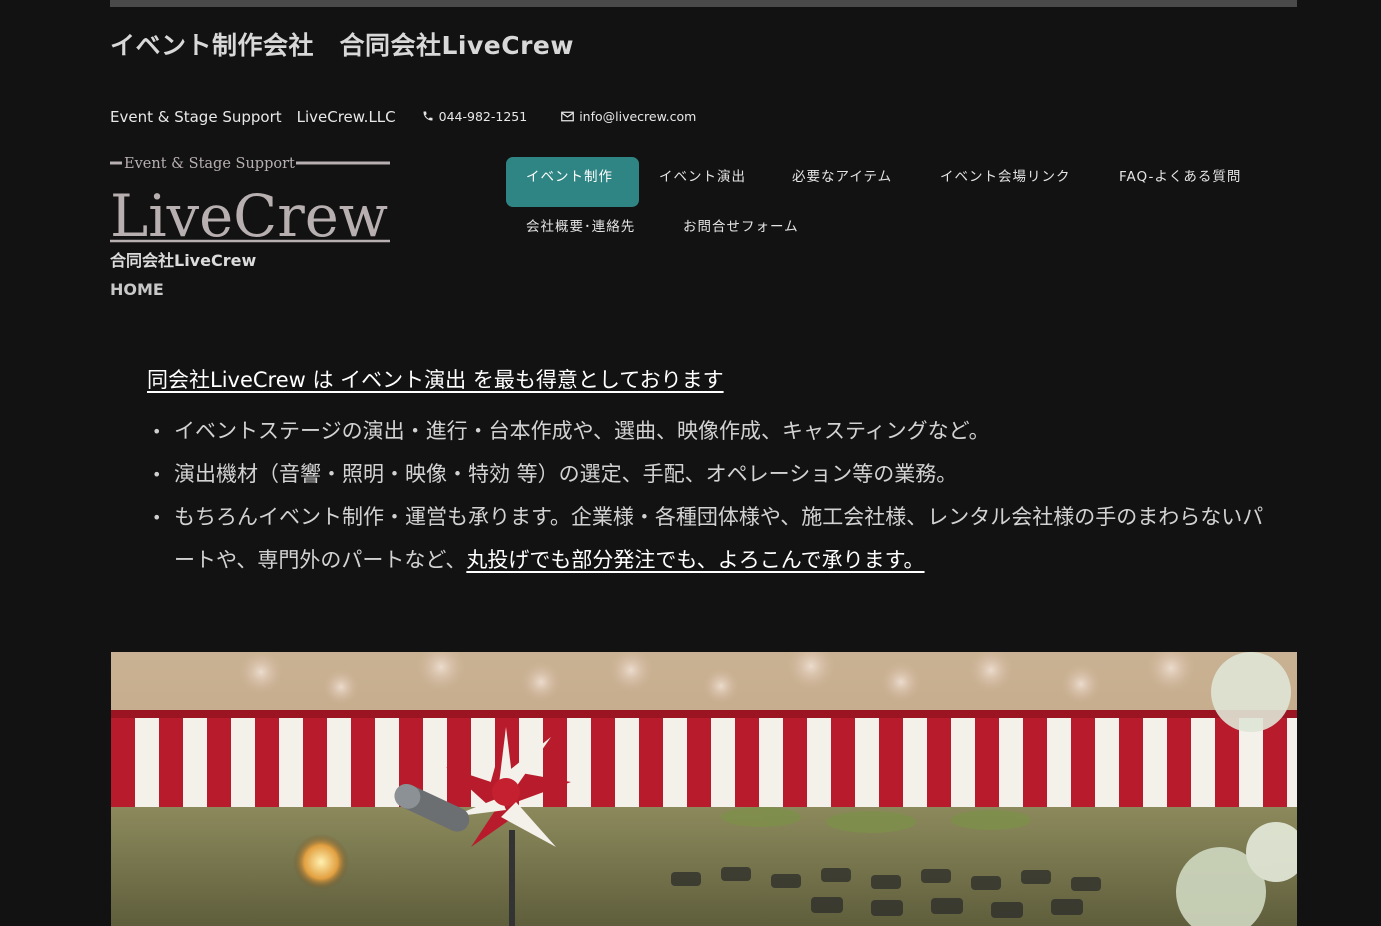  Describe the element at coordinates (582, 431) in the screenshot. I see `list-item-text: イベントステージの演出・進行・台本作成や、選曲、映像作成、キャスティングなど。` at that location.